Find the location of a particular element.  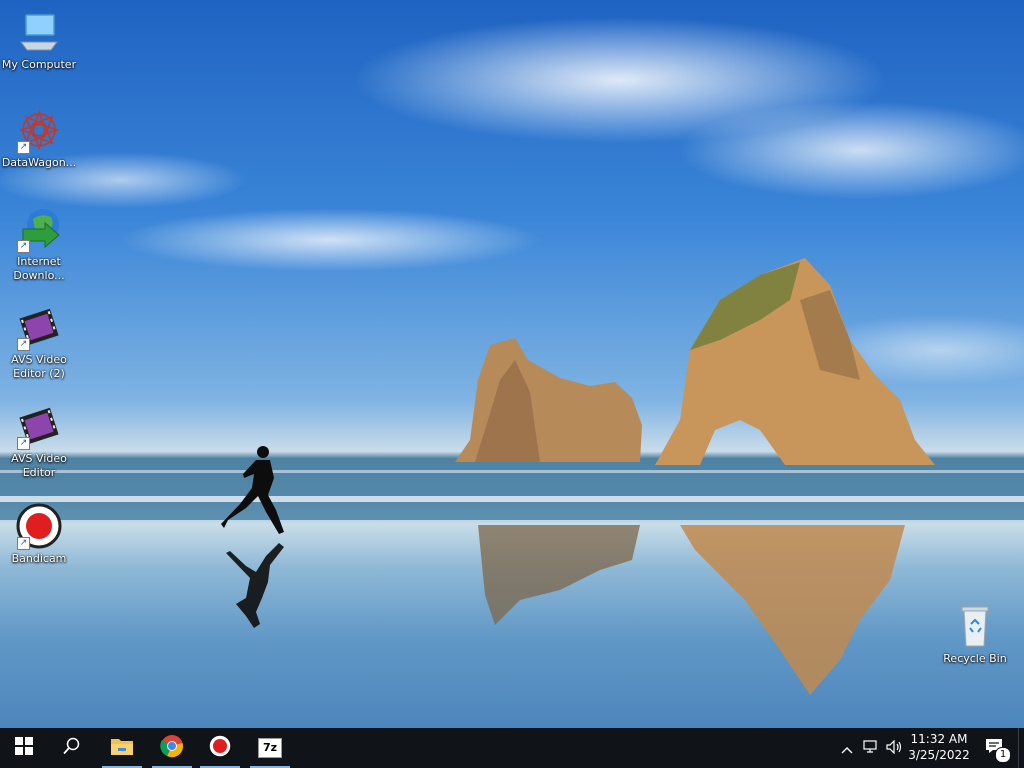

volume-button is located at coordinates (895, 748).